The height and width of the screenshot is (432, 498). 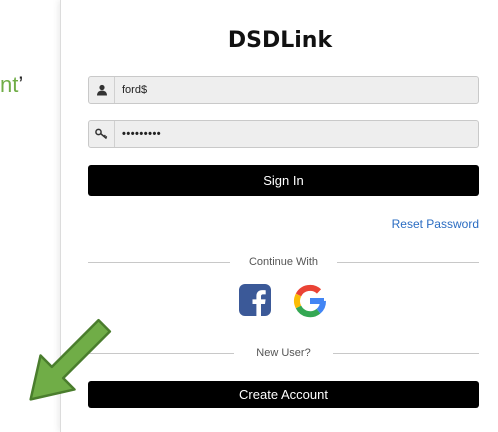 I want to click on facebook-icon, so click(x=255, y=300).